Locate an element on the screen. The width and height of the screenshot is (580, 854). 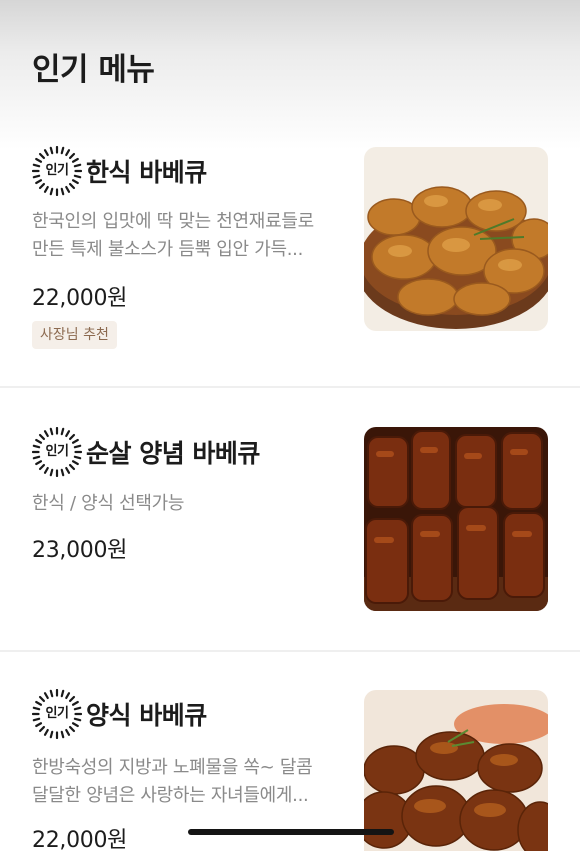
page-title: 인기 메뉴 is located at coordinates (93, 70).